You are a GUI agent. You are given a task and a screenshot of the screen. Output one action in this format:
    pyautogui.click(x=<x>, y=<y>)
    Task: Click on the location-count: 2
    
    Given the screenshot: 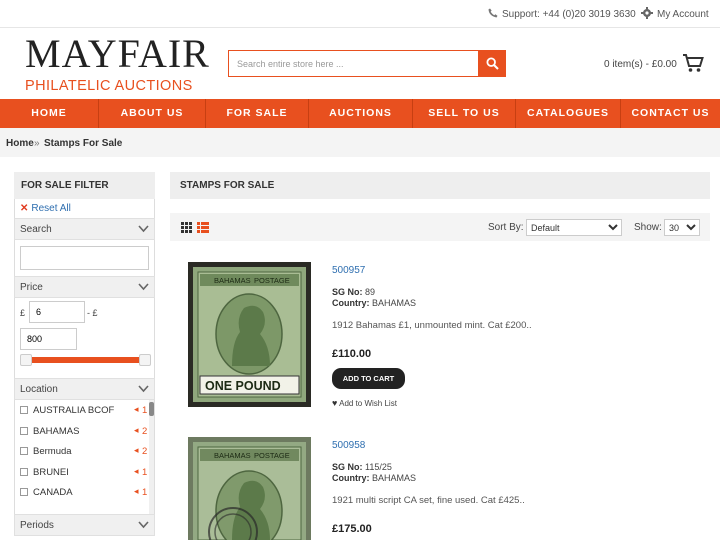 What is the action you would take?
    pyautogui.click(x=145, y=431)
    